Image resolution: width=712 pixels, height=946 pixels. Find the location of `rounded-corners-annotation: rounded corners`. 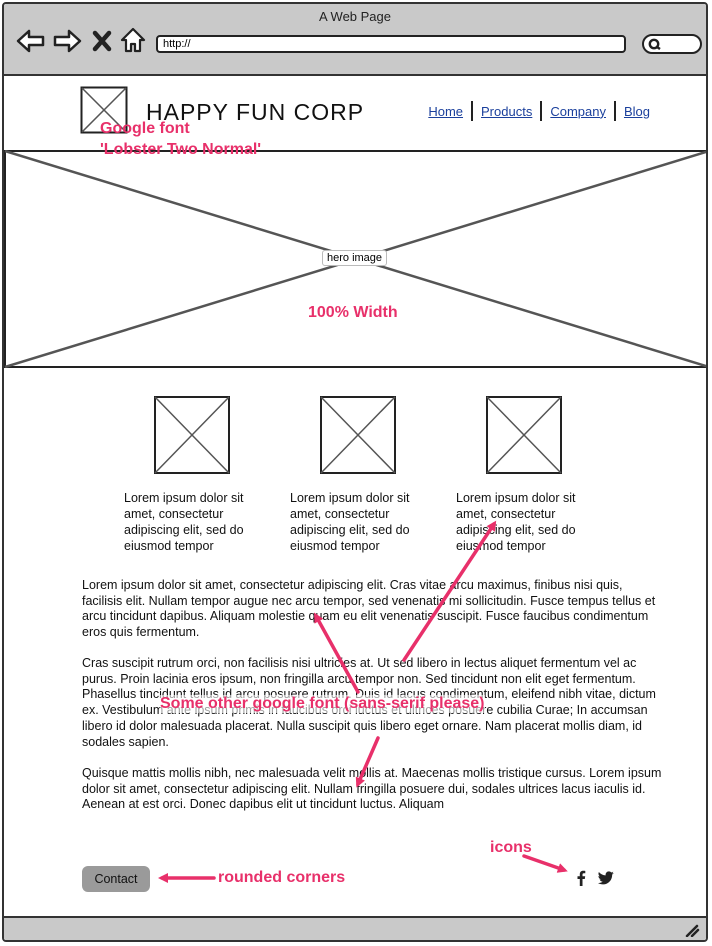

rounded-corners-annotation: rounded corners is located at coordinates (282, 877).